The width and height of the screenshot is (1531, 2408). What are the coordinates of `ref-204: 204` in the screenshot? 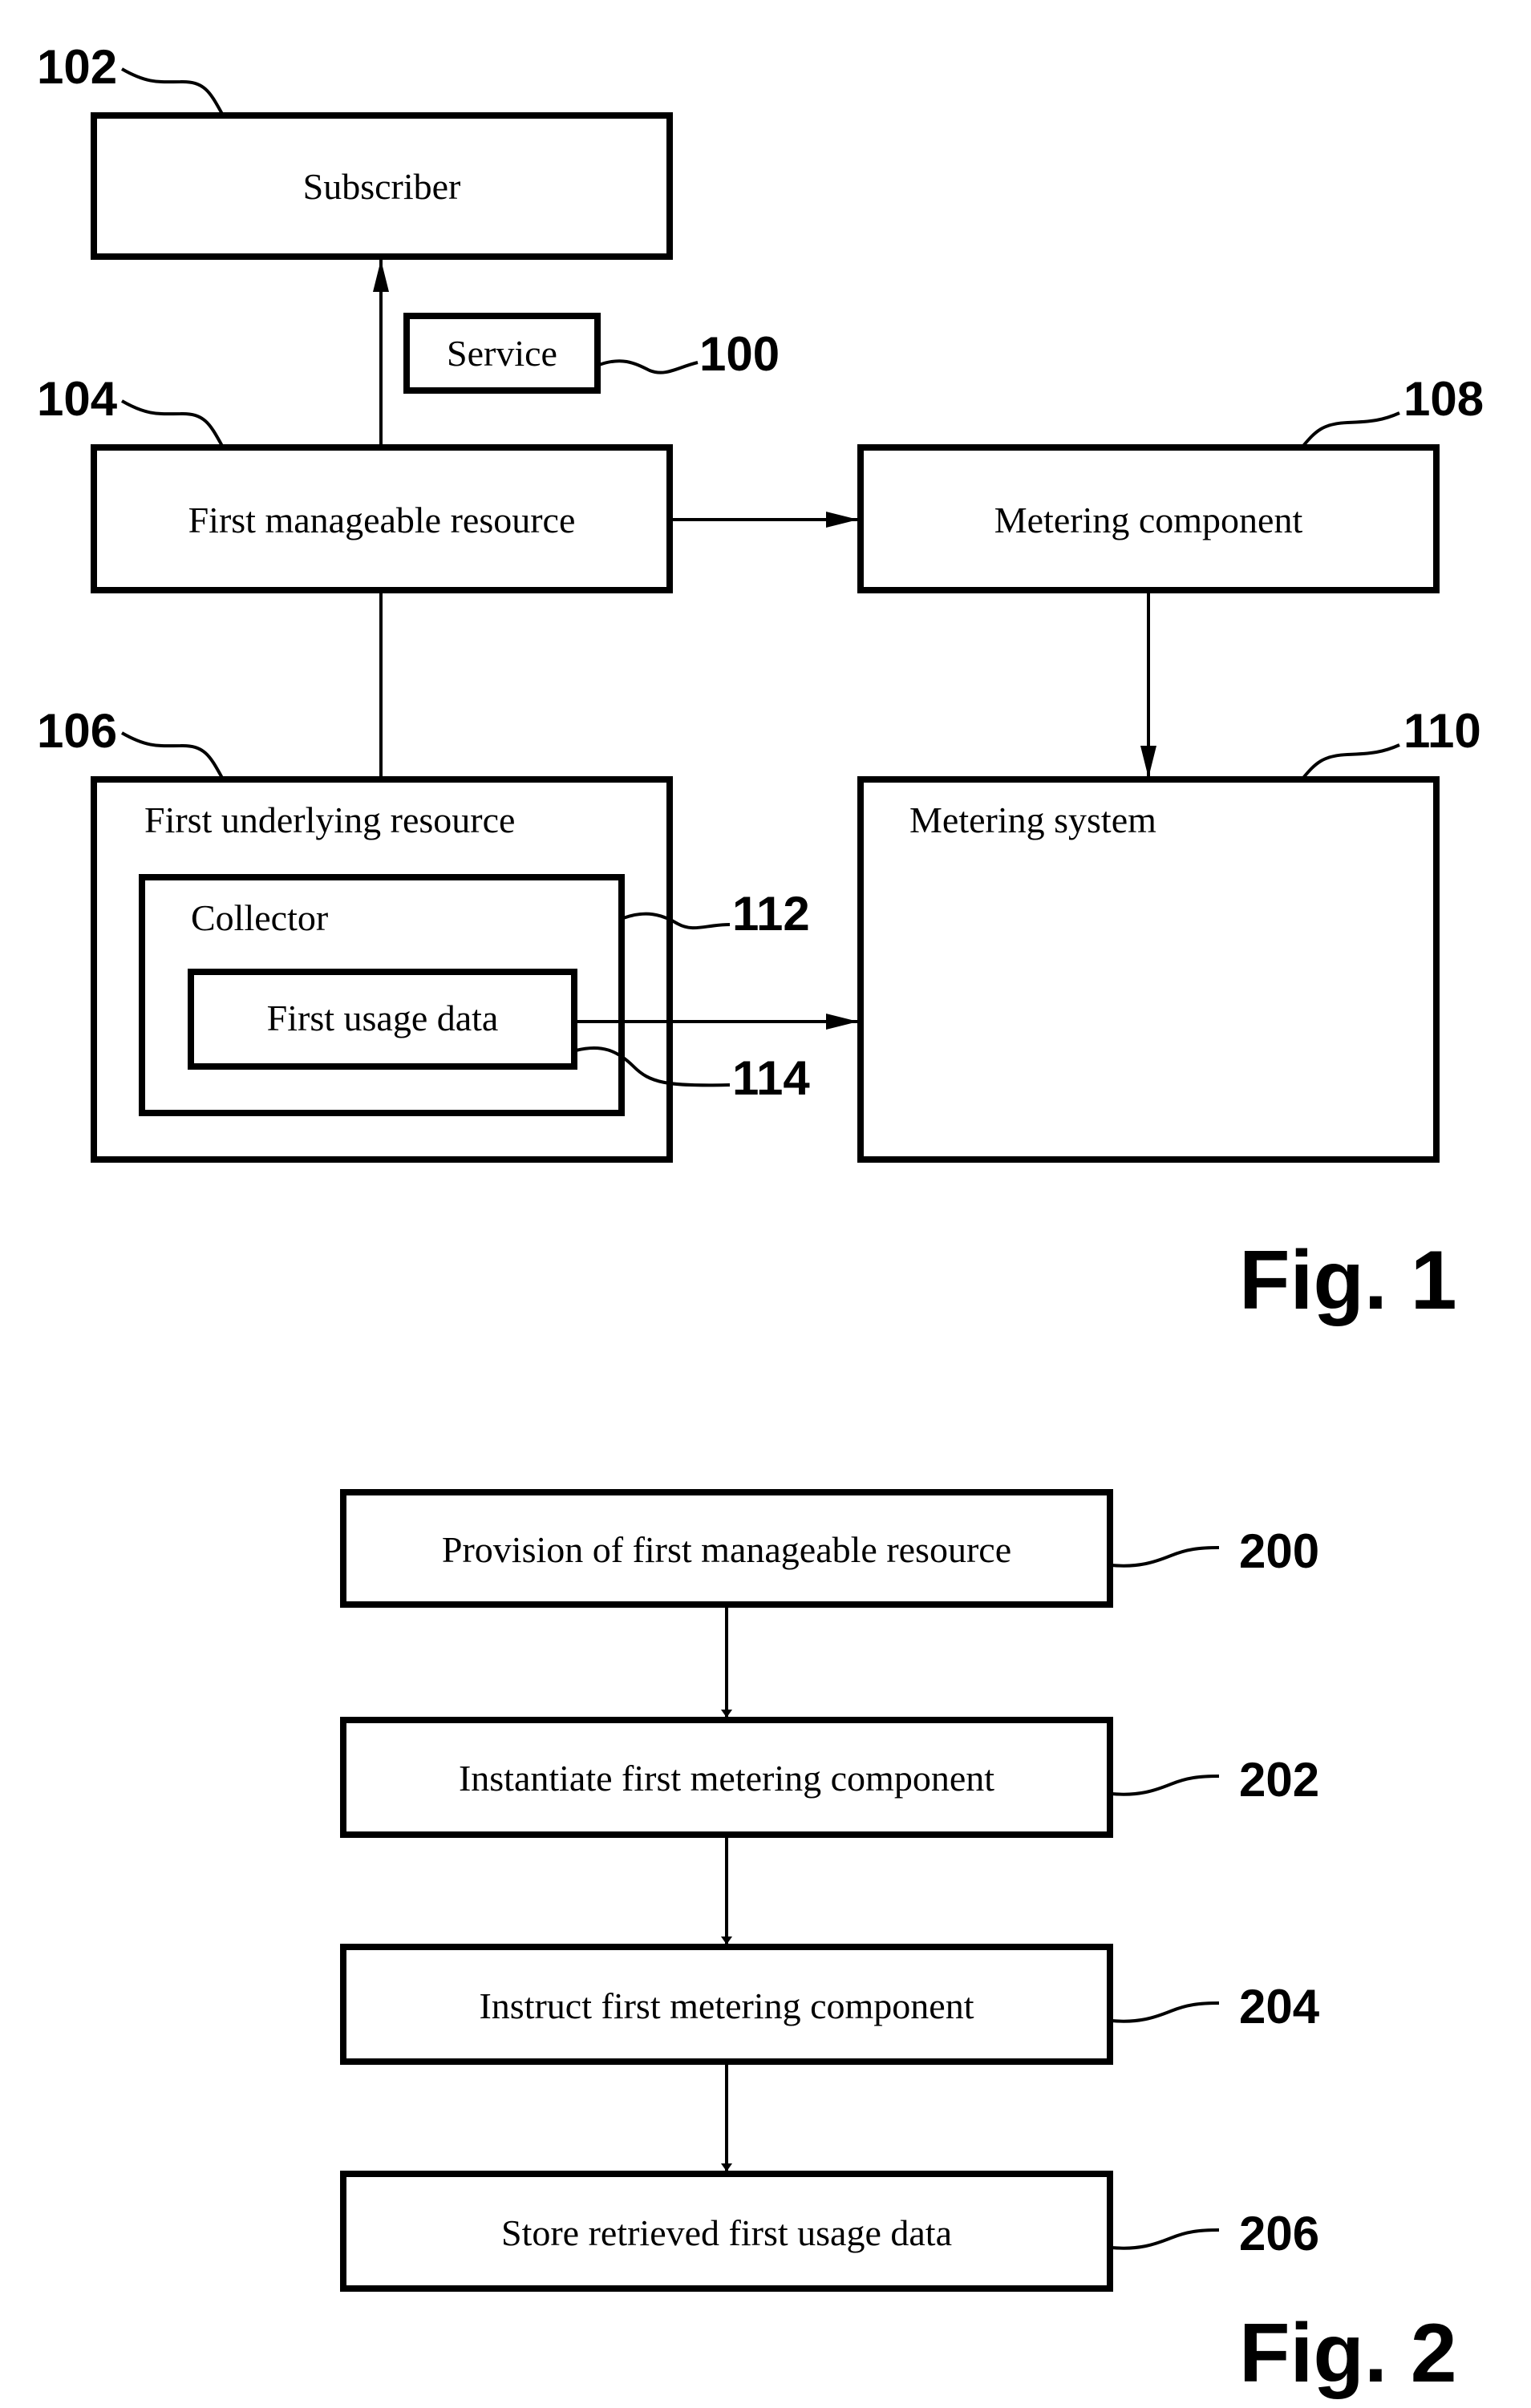 It's located at (1279, 2007).